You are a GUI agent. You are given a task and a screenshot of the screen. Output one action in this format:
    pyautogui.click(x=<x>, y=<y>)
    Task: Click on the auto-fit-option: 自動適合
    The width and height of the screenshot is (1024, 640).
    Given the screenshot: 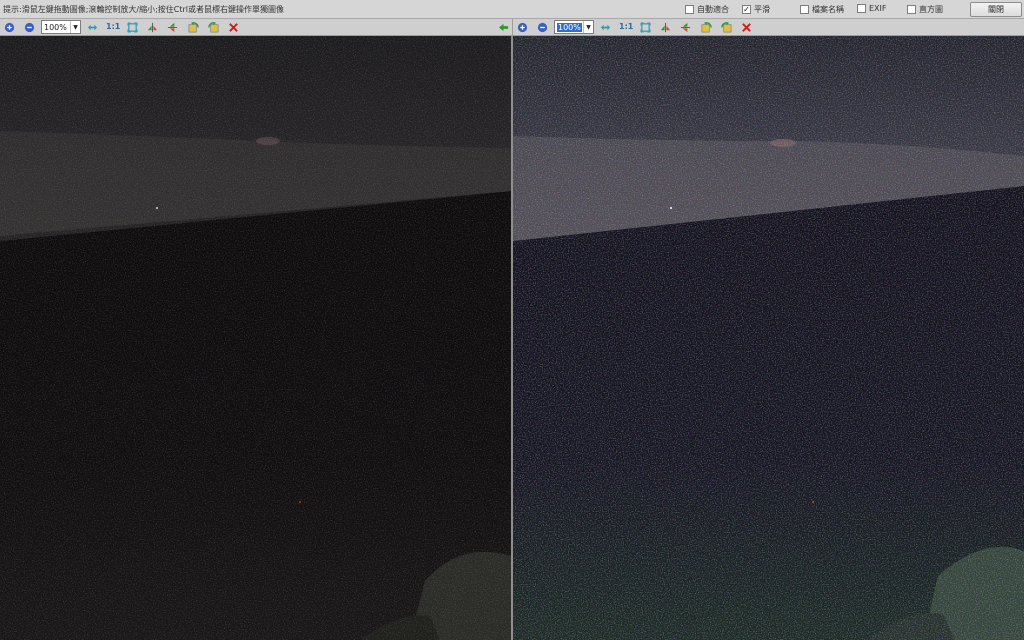 What is the action you would take?
    pyautogui.click(x=707, y=9)
    